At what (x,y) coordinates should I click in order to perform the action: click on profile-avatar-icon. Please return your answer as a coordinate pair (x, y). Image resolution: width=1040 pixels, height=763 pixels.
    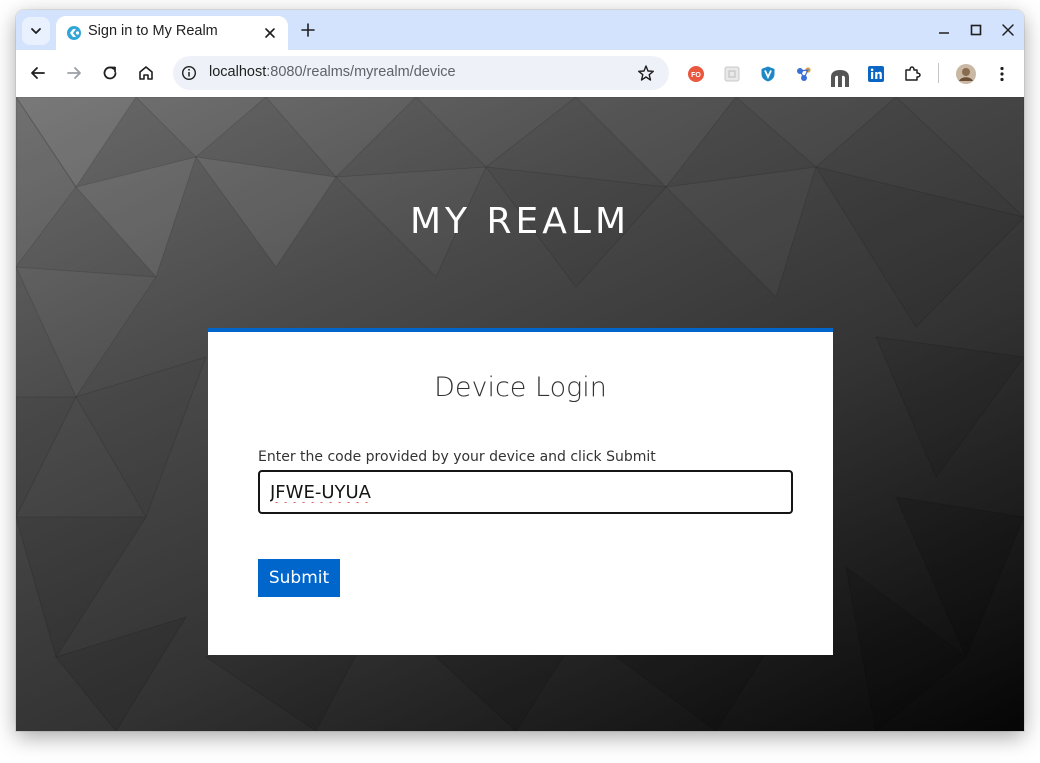
    Looking at the image, I should click on (966, 74).